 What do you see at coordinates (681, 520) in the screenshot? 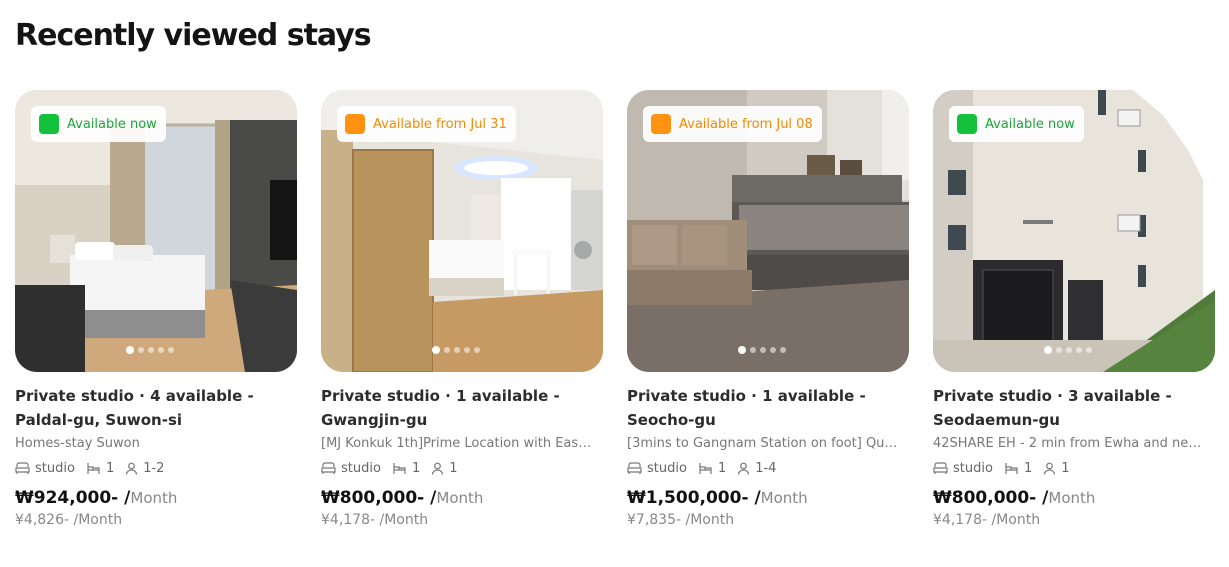
I see `alt-price: ¥7,835- /Month` at bounding box center [681, 520].